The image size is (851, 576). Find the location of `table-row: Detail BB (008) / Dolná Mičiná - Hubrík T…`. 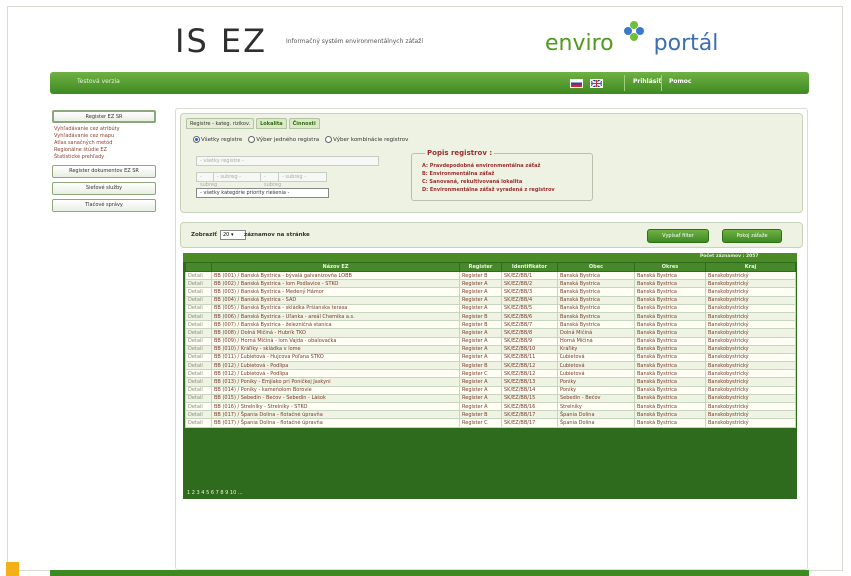

table-row: Detail BB (008) / Dolná Mičiná - Hubrík T… is located at coordinates (490, 333).